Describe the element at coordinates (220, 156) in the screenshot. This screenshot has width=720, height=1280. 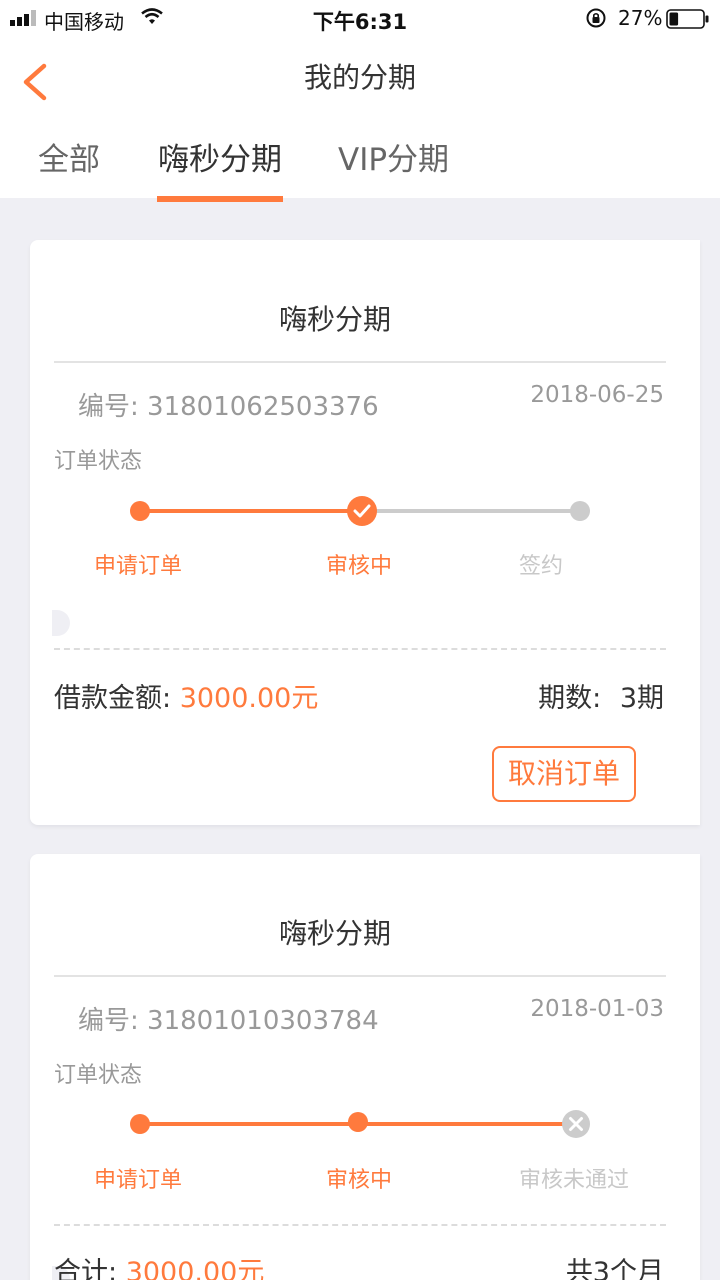
I see `tab-haimiao: 嗨秒分期` at that location.